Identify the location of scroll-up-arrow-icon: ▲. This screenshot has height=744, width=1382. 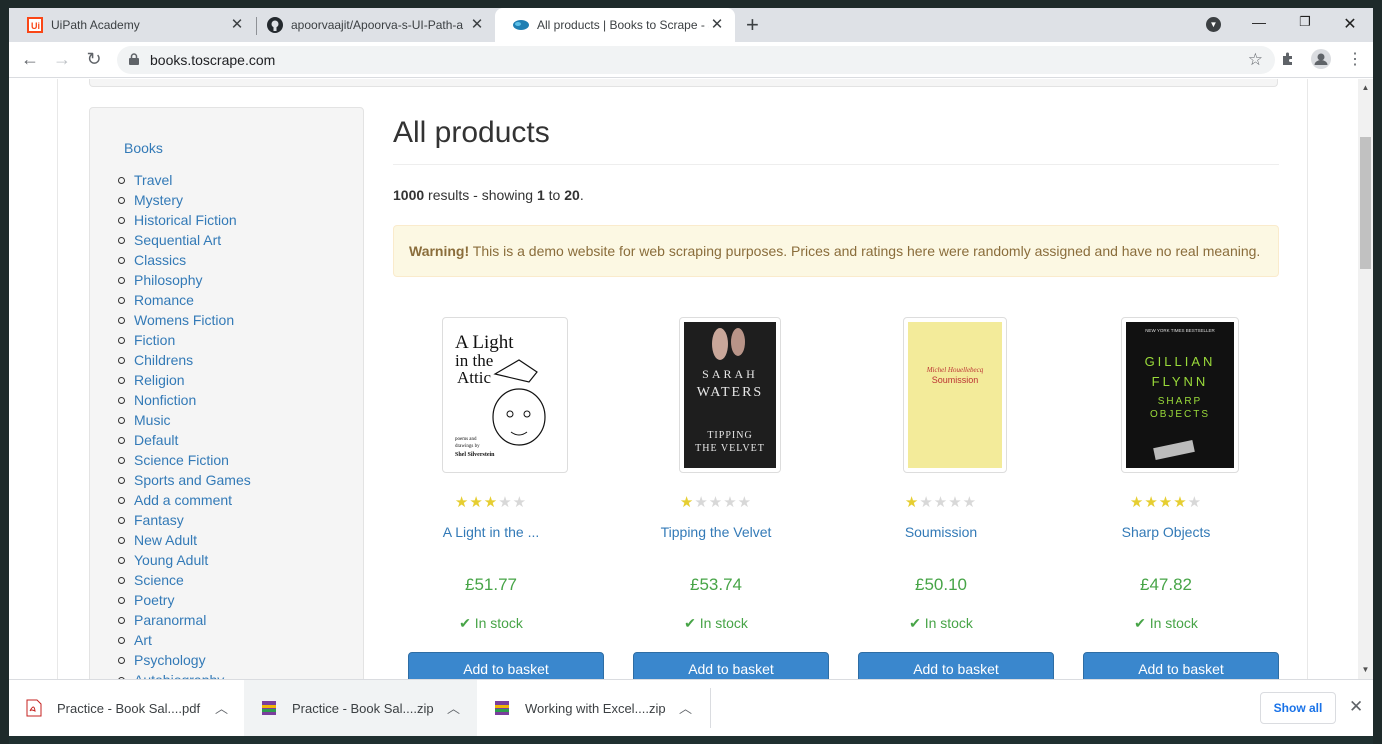
(1365, 87).